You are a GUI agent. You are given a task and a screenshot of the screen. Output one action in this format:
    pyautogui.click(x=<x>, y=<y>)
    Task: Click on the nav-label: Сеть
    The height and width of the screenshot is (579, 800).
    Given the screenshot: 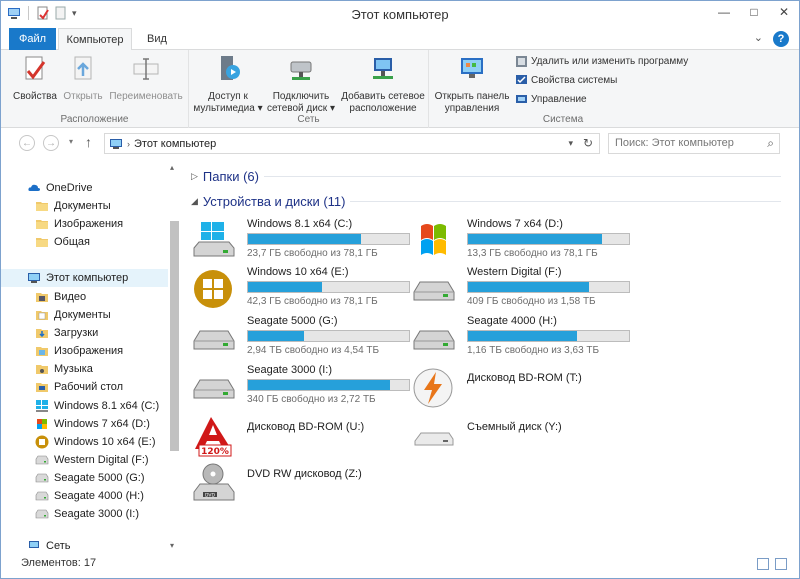 What is the action you would take?
    pyautogui.click(x=58, y=546)
    